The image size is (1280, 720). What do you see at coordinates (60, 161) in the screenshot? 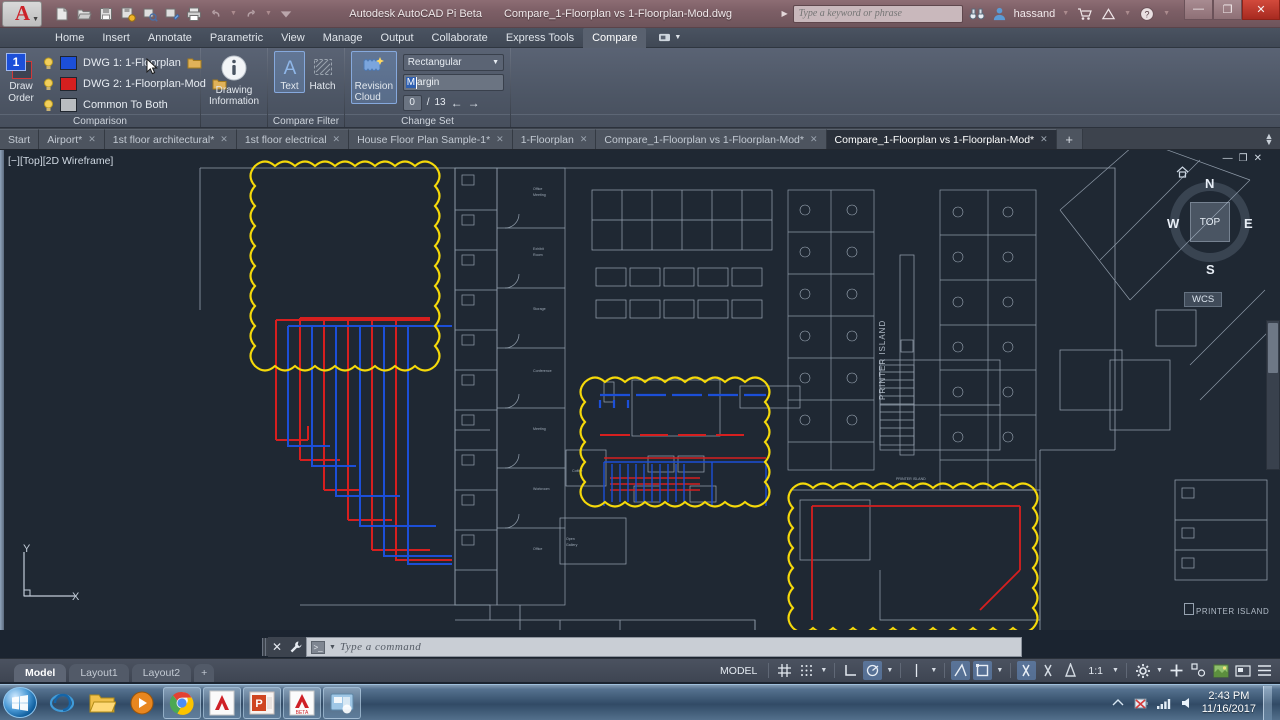
I see `viewport-label: [−][Top][2D Wireframe]` at bounding box center [60, 161].